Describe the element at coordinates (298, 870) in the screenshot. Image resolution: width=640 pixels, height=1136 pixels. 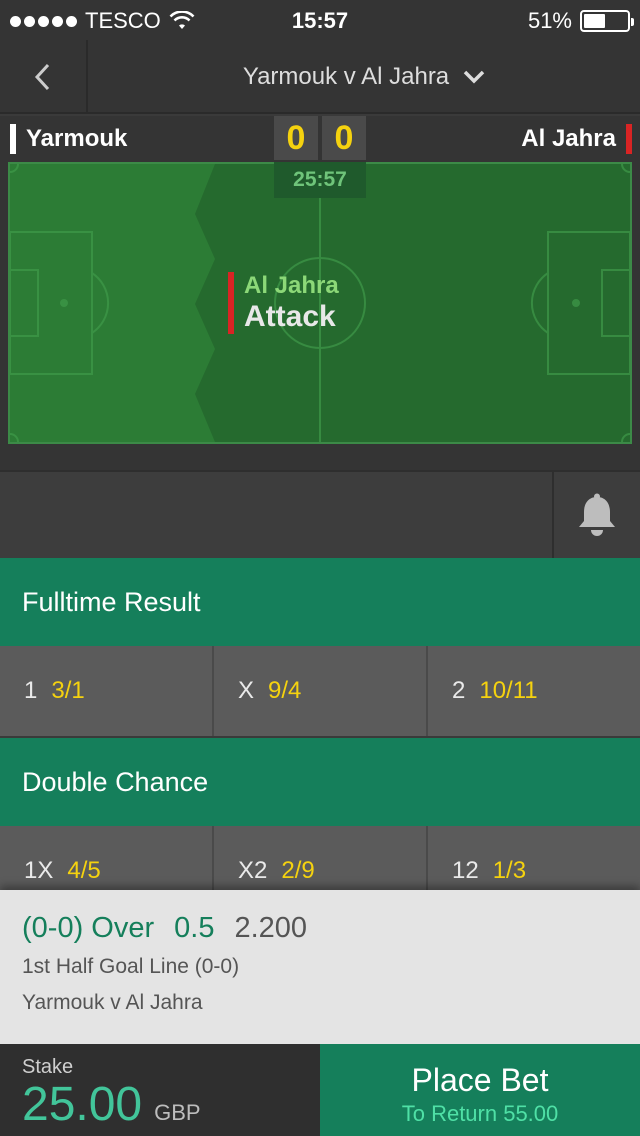
I see `odds-value: 2/9` at that location.